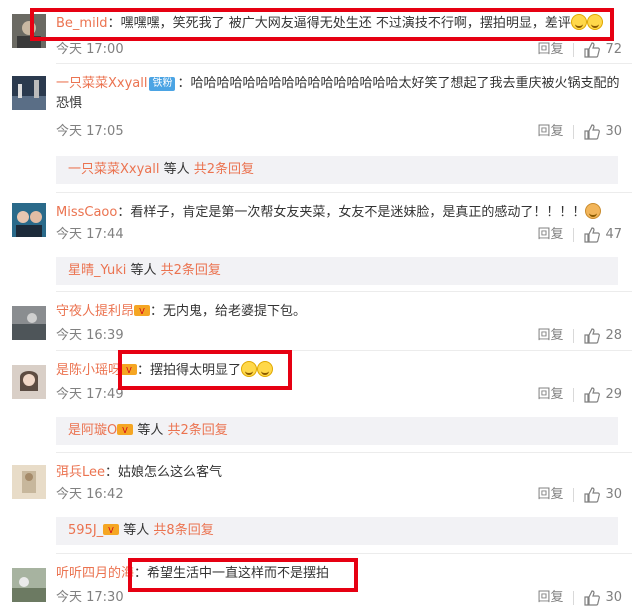 Image resolution: width=640 pixels, height=609 pixels. Describe the element at coordinates (90, 335) in the screenshot. I see `comment-time: 今天 16:39` at that location.